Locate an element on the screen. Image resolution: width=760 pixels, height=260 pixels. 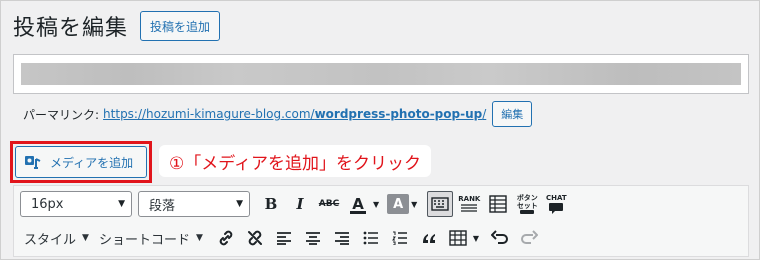
permalink-label: パーマリンク: is located at coordinates (61, 114).